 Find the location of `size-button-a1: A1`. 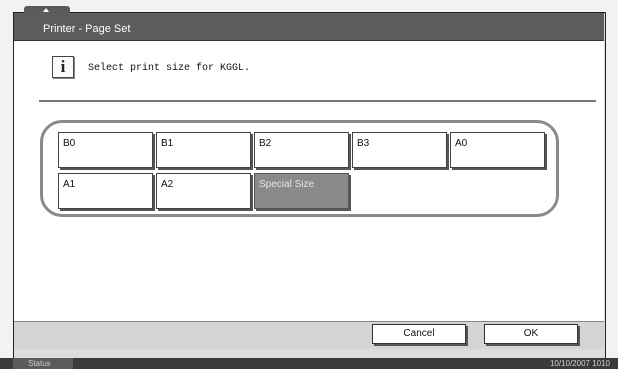

size-button-a1: A1 is located at coordinates (105, 191).